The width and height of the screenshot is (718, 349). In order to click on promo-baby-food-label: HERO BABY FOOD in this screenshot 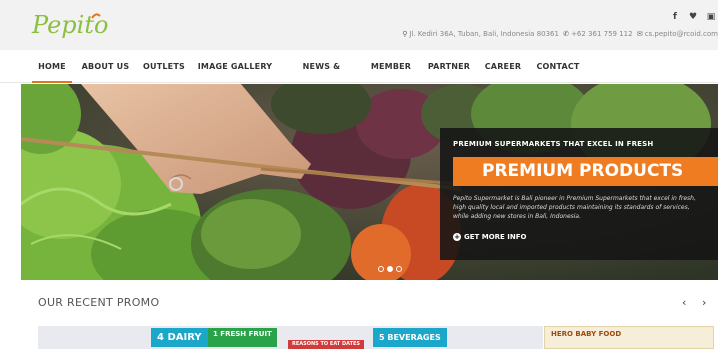, I will do `click(586, 334)`.